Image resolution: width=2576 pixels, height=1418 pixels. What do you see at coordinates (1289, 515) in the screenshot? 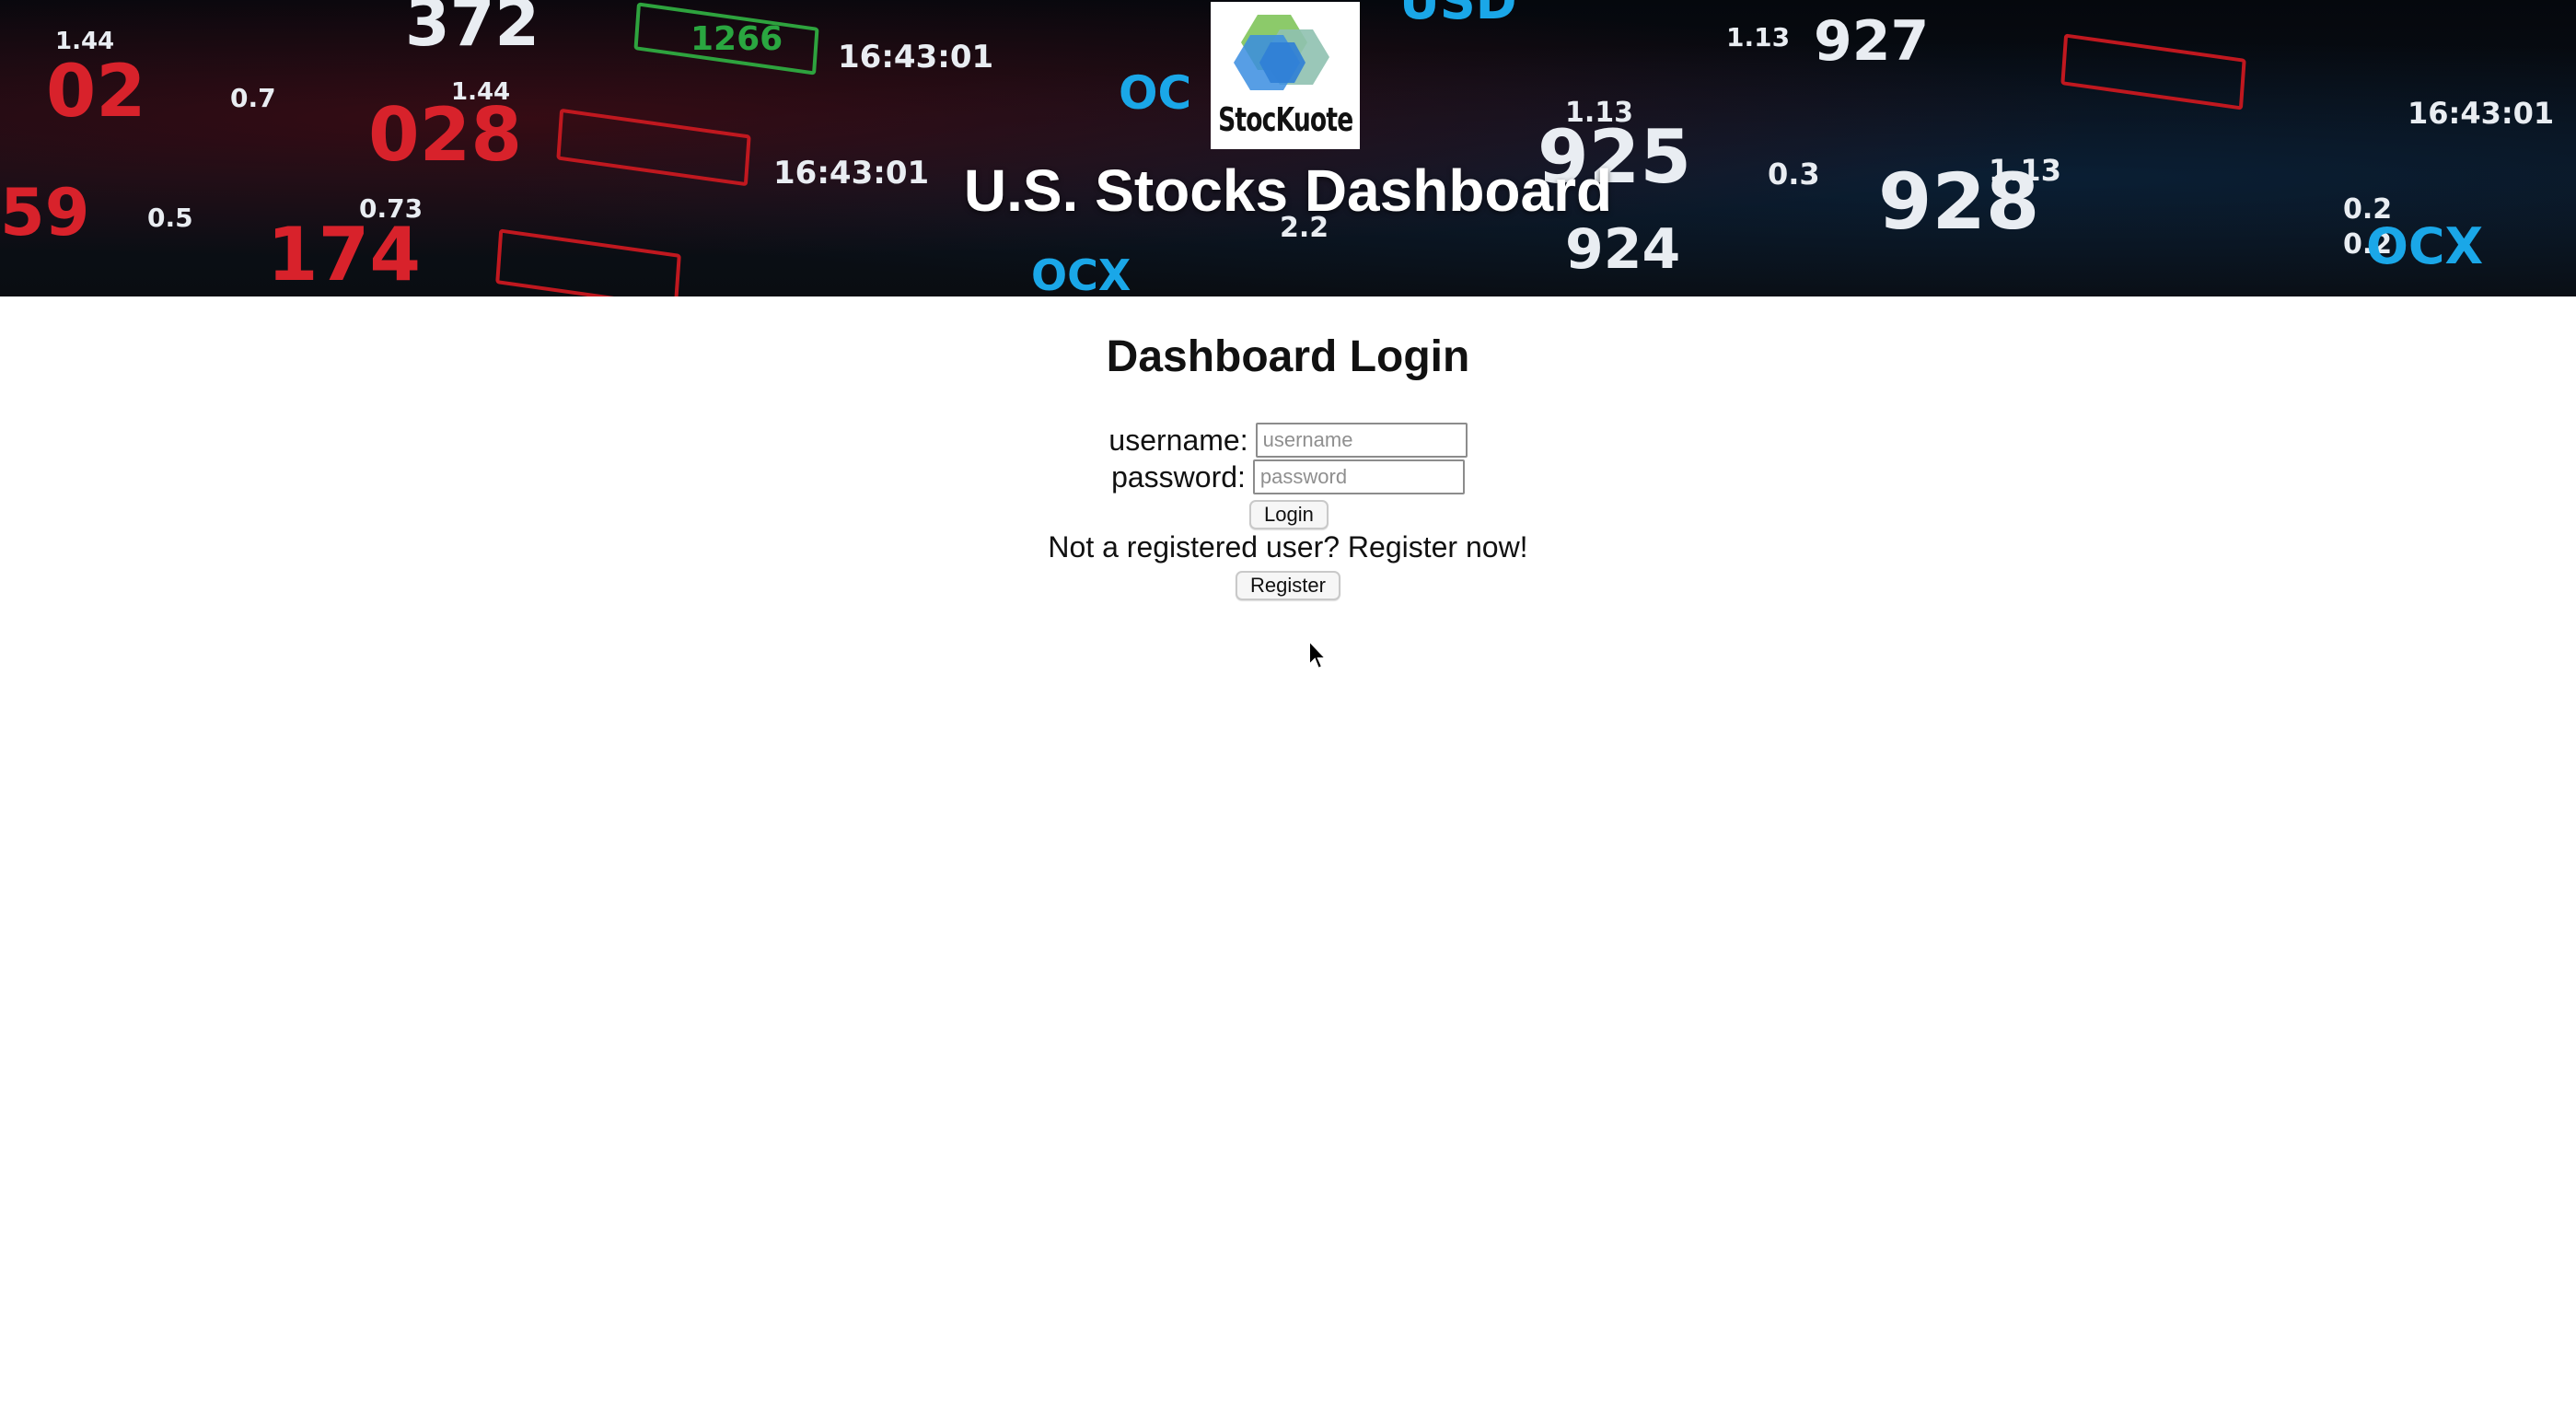
I see `login-button: Login` at bounding box center [1289, 515].